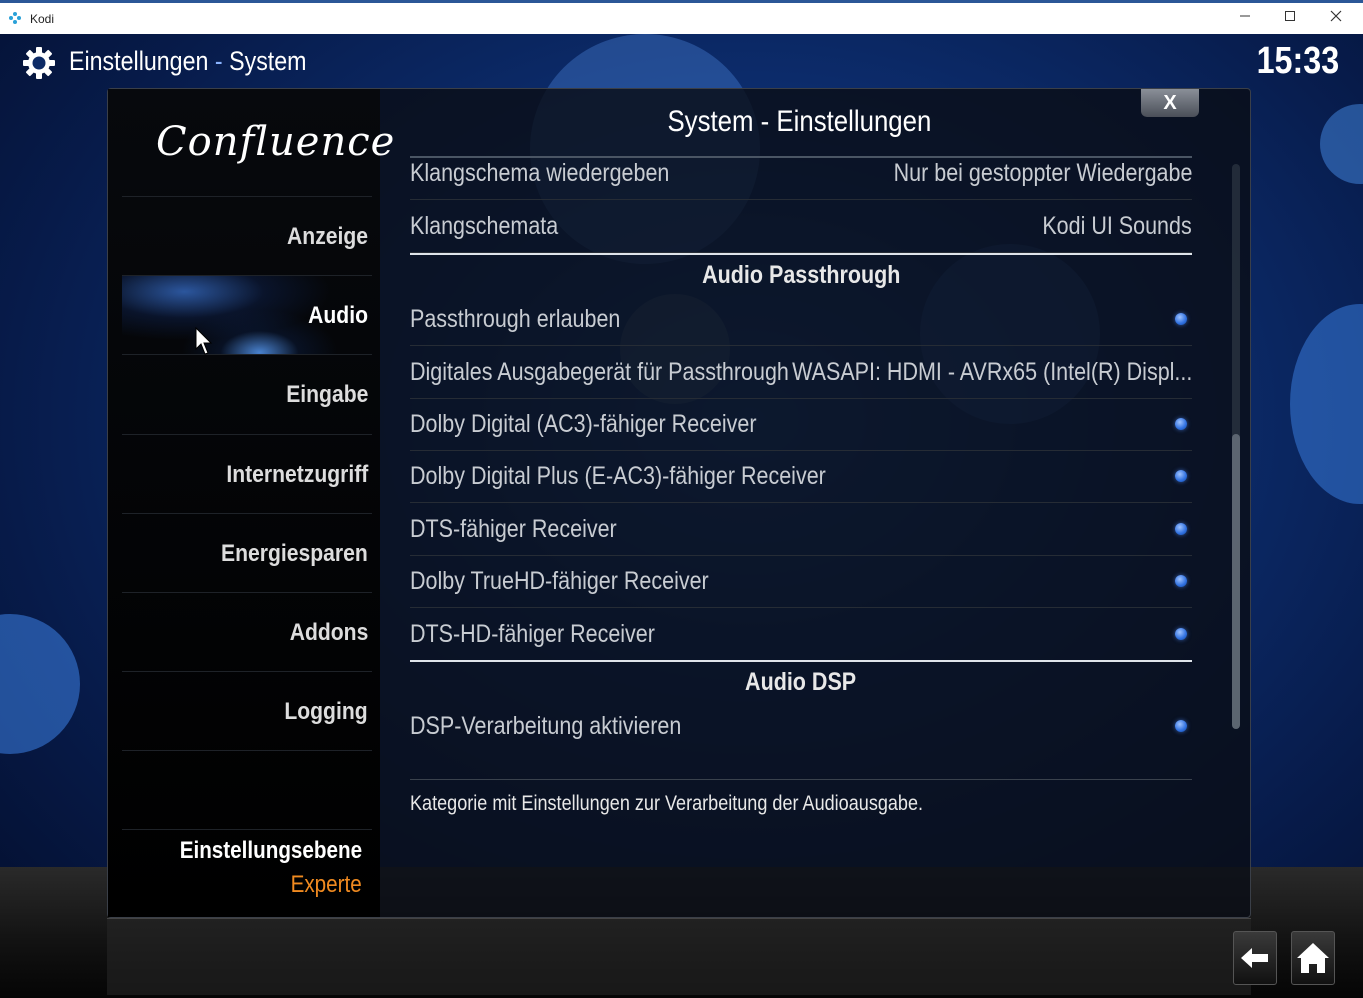 The image size is (1363, 998). Describe the element at coordinates (532, 634) in the screenshot. I see `setting-label: DTS-HD-fähiger Receiver` at that location.